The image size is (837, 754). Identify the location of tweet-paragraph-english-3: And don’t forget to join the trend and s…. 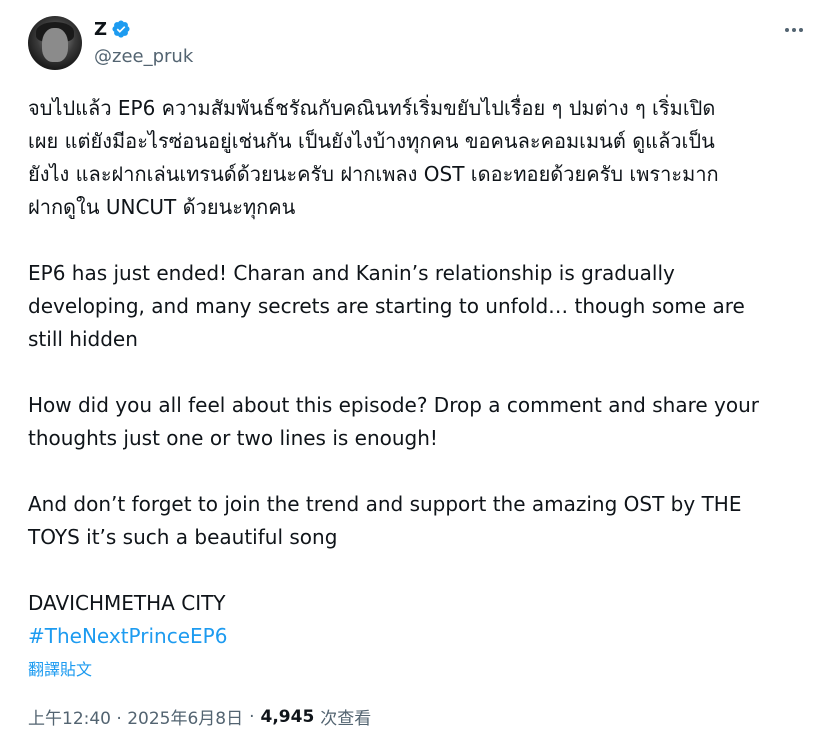
(385, 520).